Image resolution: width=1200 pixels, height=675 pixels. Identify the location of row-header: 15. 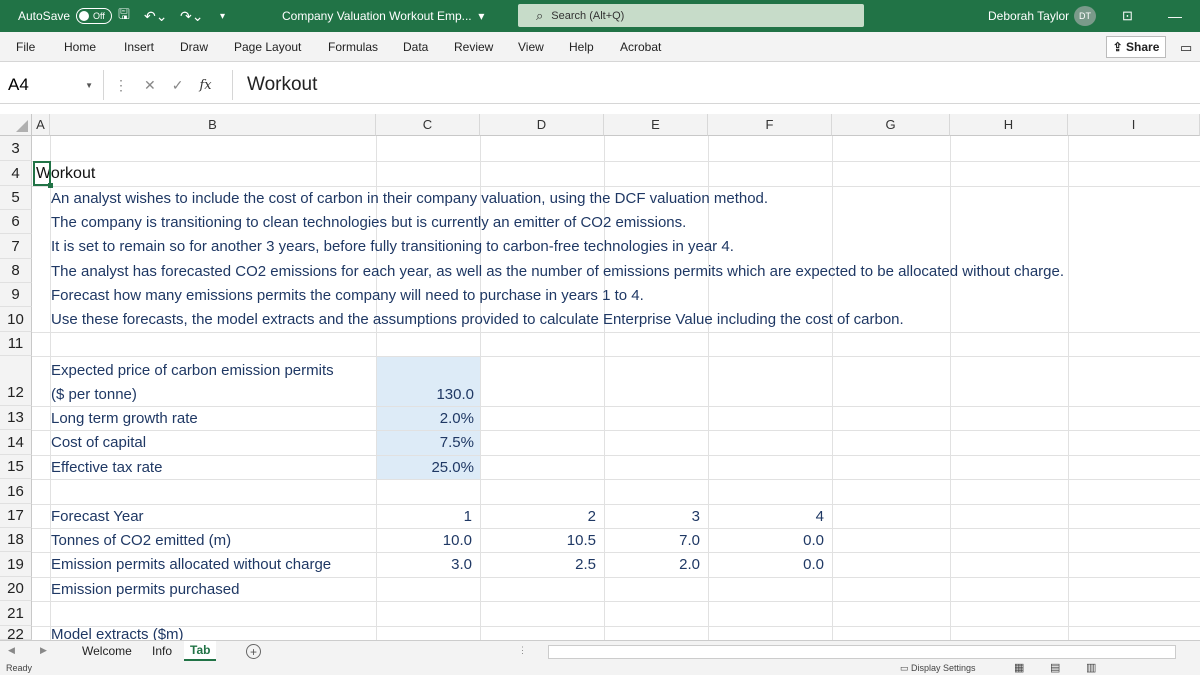
(16, 467).